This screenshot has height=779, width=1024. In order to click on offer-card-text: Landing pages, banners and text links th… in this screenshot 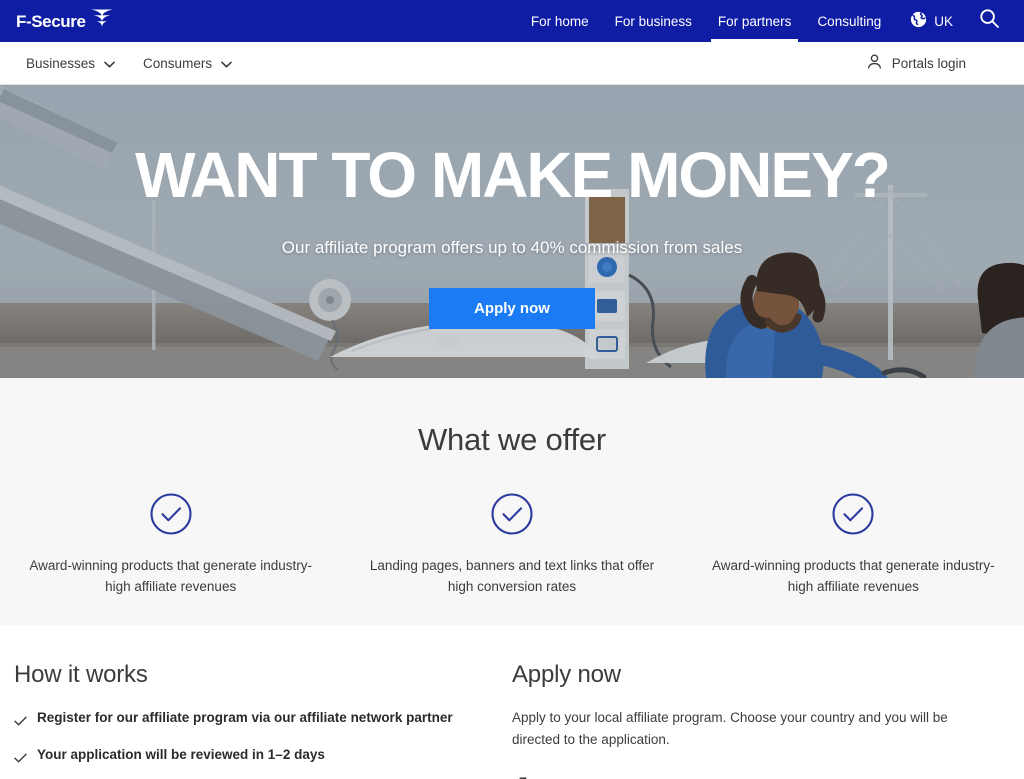, I will do `click(512, 576)`.